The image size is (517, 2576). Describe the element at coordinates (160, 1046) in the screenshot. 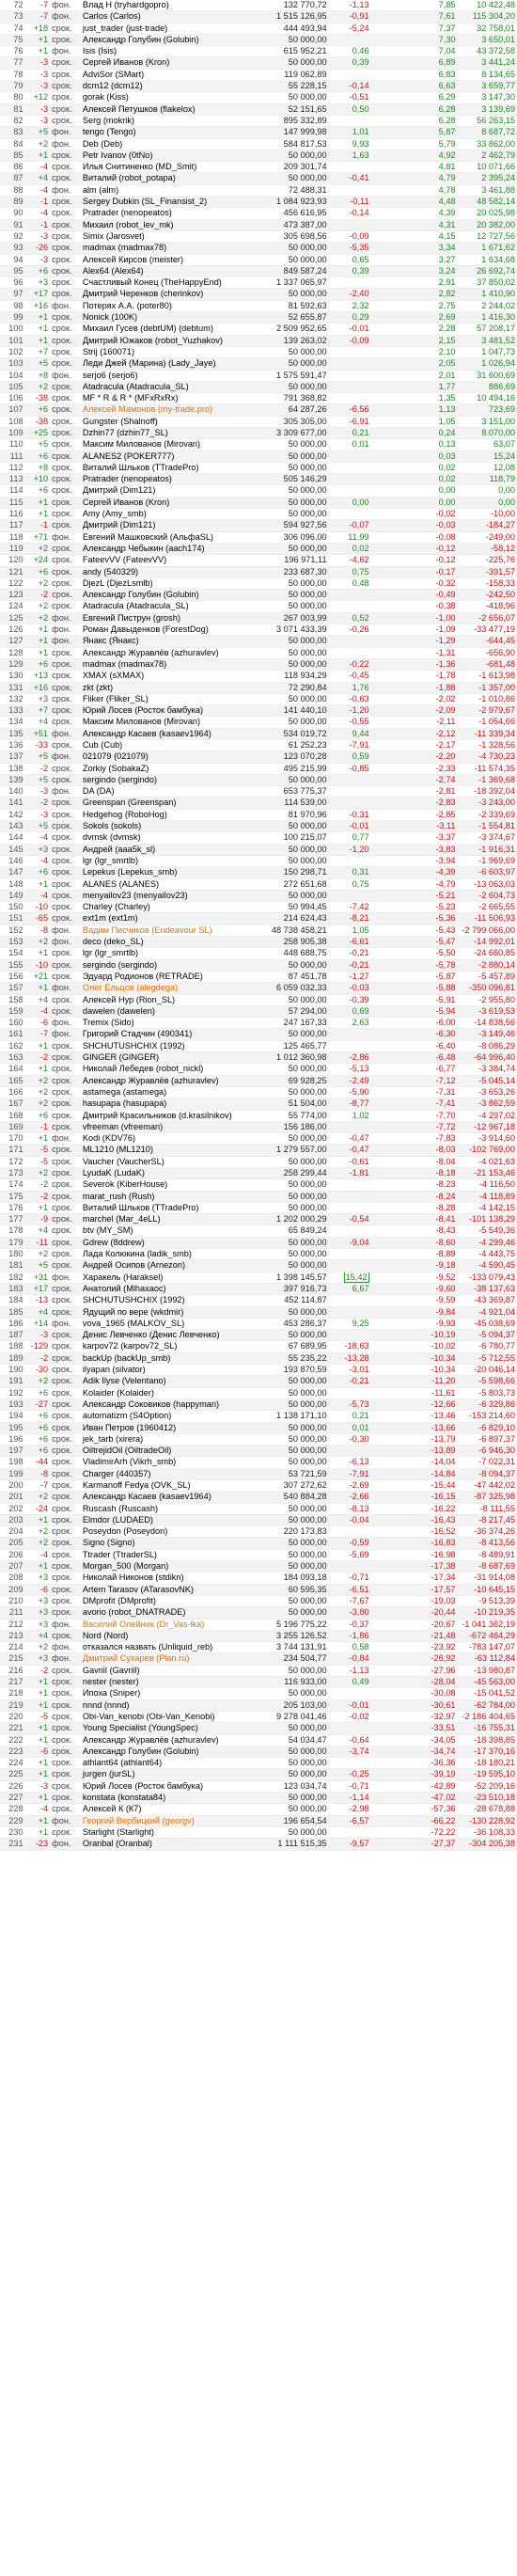

I see `participant-link: SHCHUTUSHCHIX (1992)` at that location.